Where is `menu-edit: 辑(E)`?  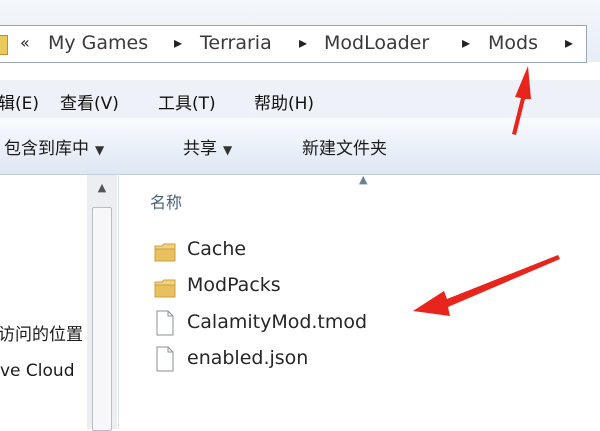
menu-edit: 辑(E) is located at coordinates (19, 101).